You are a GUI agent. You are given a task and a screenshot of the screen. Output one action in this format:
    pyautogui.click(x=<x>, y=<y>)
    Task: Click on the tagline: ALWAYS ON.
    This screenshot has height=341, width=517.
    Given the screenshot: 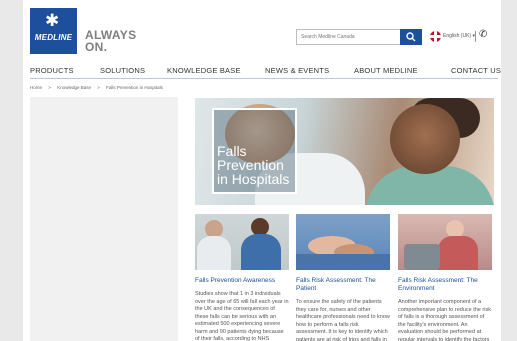 What is the action you would take?
    pyautogui.click(x=111, y=41)
    